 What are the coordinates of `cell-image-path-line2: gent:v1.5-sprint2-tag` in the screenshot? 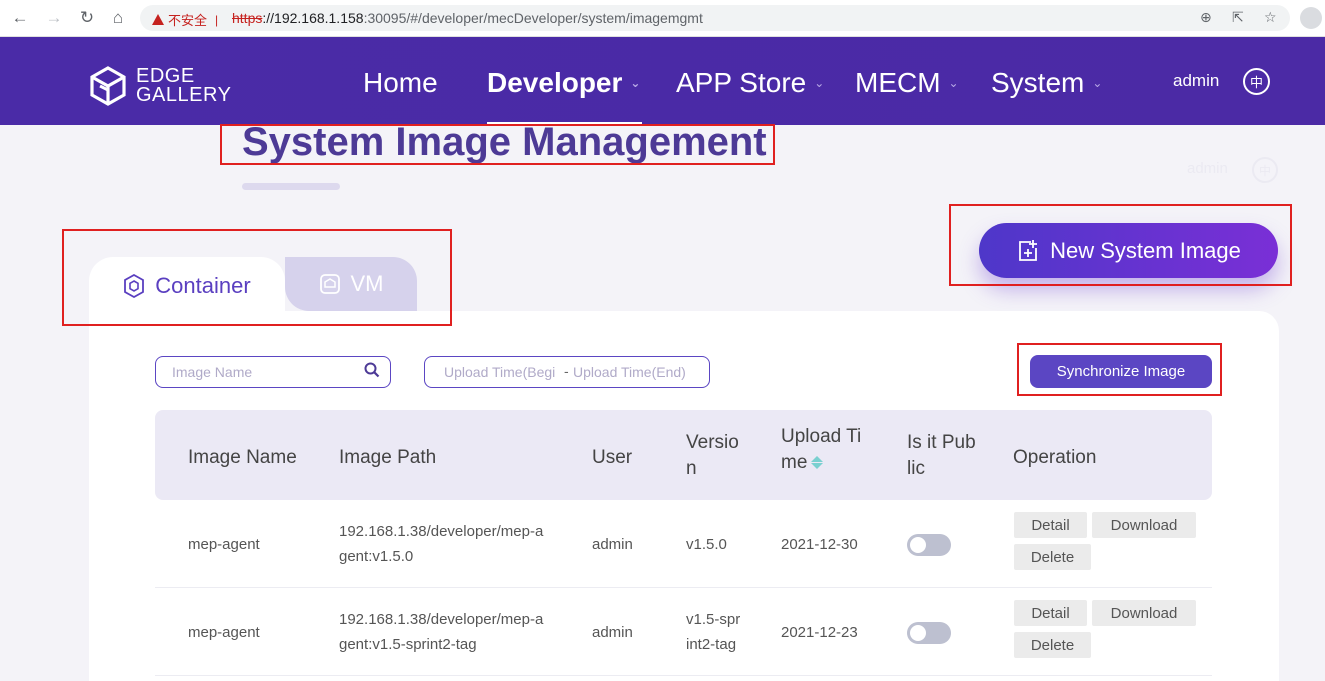 It's located at (408, 644).